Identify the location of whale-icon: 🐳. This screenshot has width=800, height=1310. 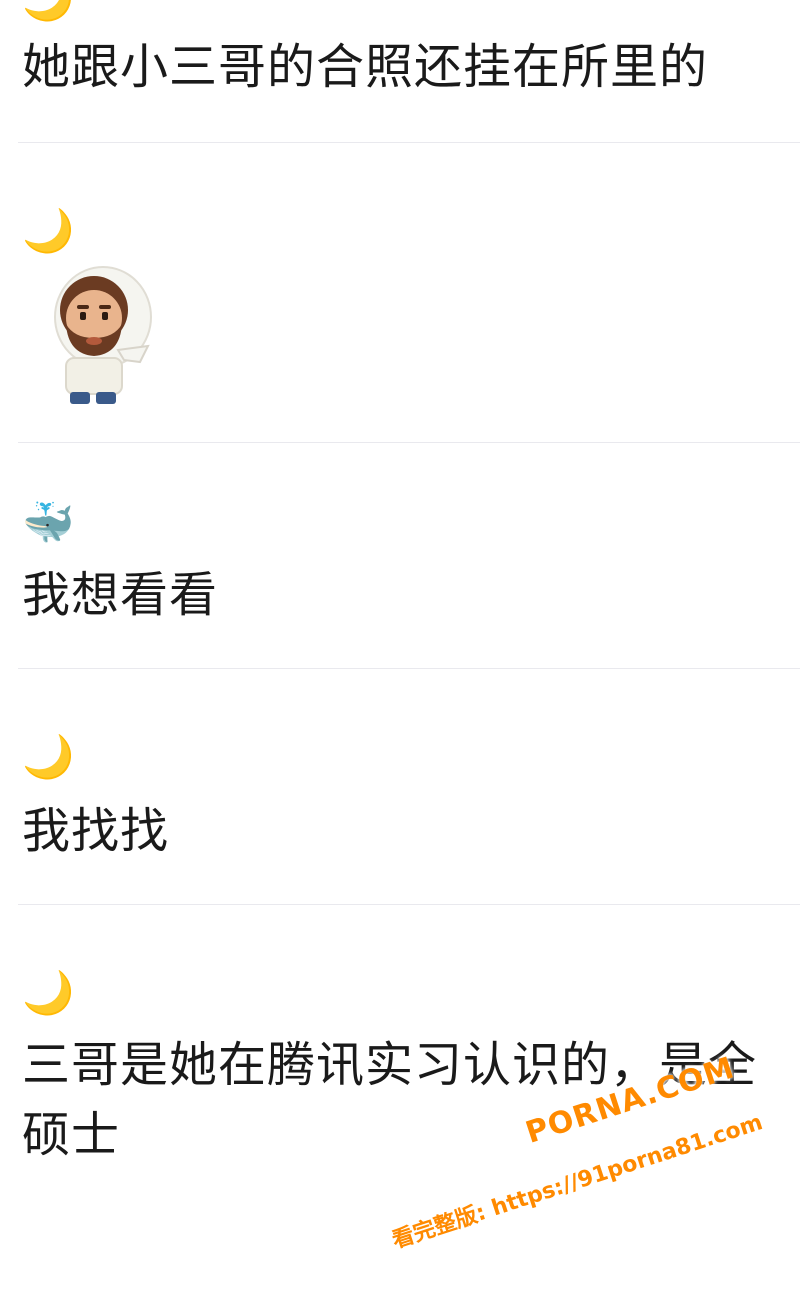
(48, 523).